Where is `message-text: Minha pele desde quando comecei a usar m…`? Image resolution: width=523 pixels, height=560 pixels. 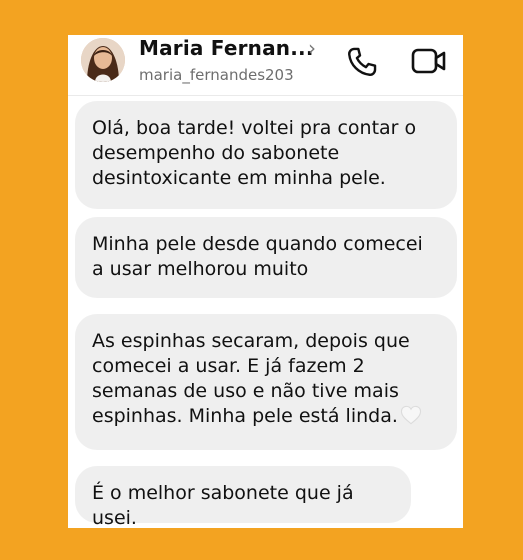 message-text: Minha pele desde quando comecei a usar m… is located at coordinates (257, 256).